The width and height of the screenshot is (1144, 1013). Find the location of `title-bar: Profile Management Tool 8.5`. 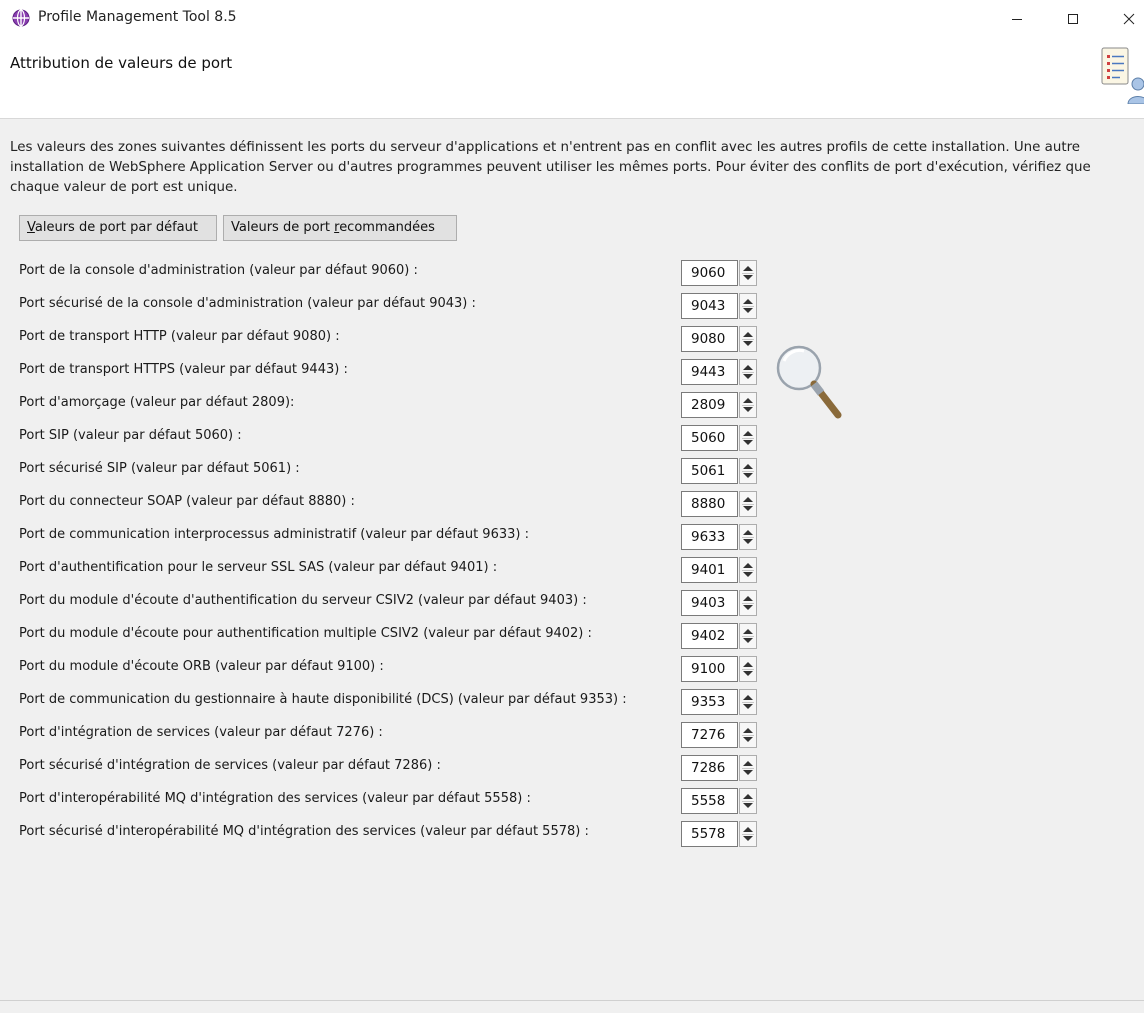

title-bar: Profile Management Tool 8.5 is located at coordinates (572, 19).